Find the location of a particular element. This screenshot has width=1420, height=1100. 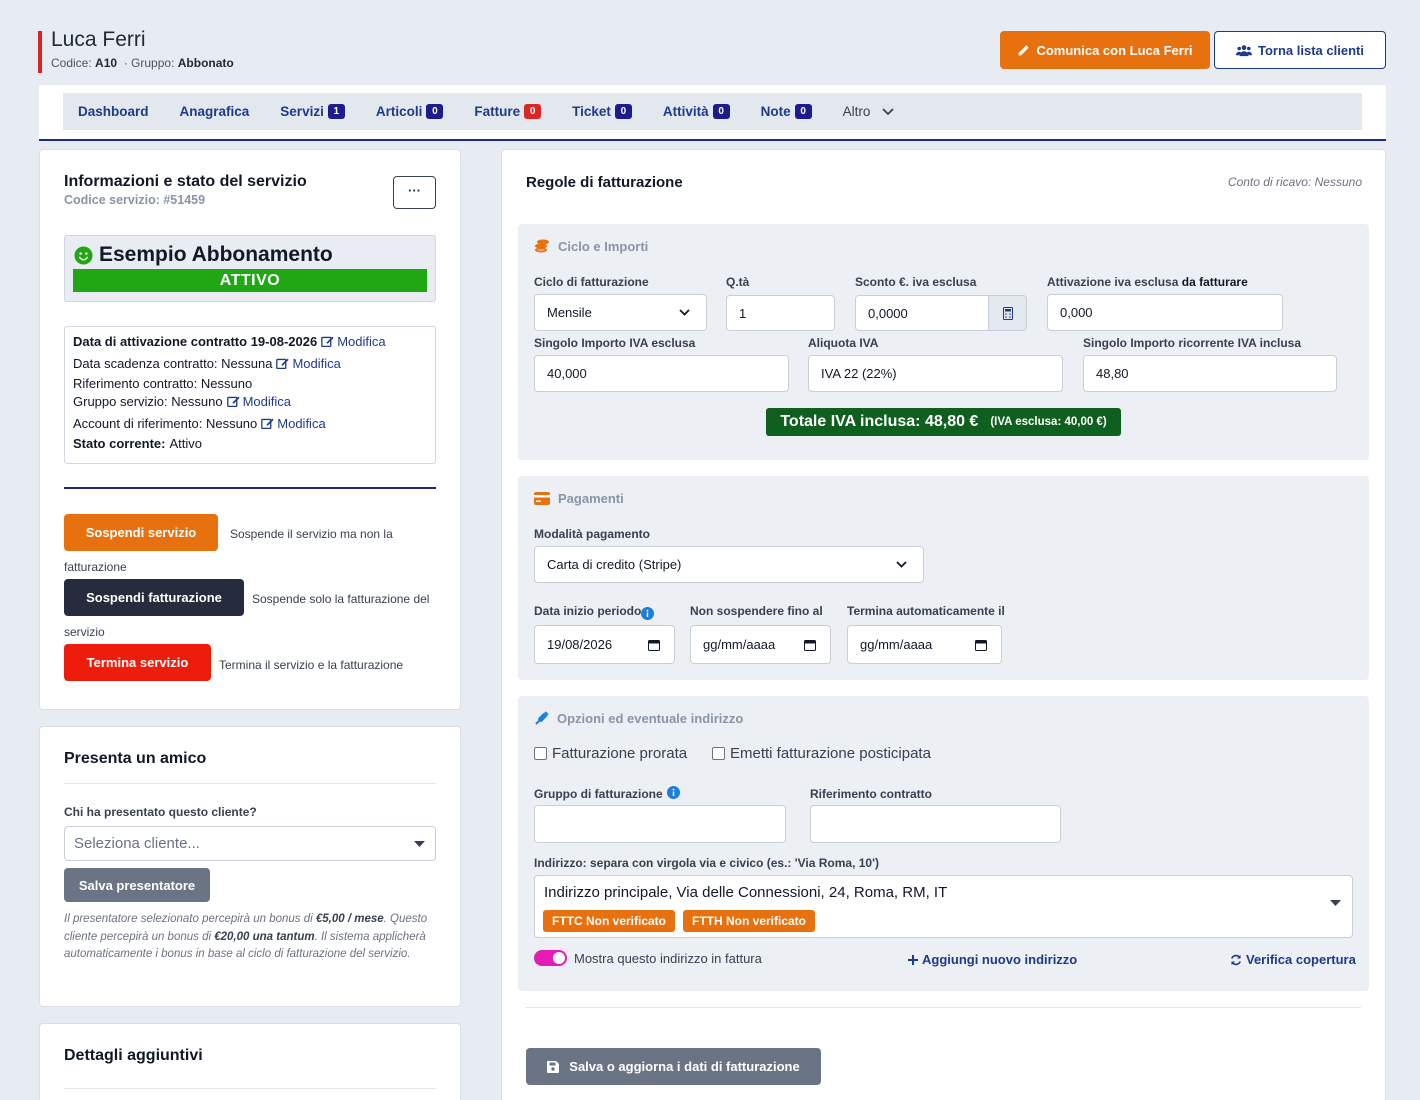

tab-attivita: Attività 0 is located at coordinates (696, 111).